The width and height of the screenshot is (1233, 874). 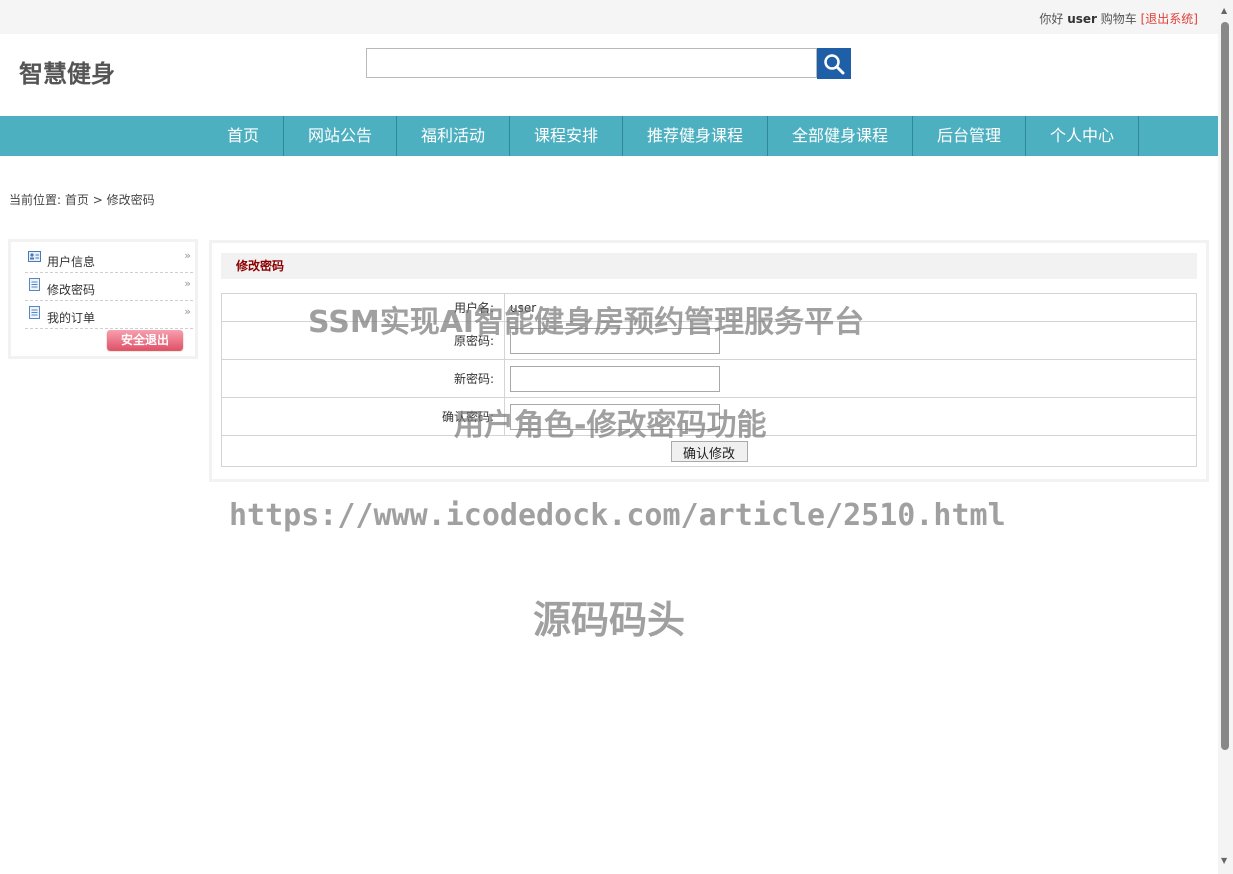 I want to click on form-row-new-password: 新密码:, so click(x=709, y=378).